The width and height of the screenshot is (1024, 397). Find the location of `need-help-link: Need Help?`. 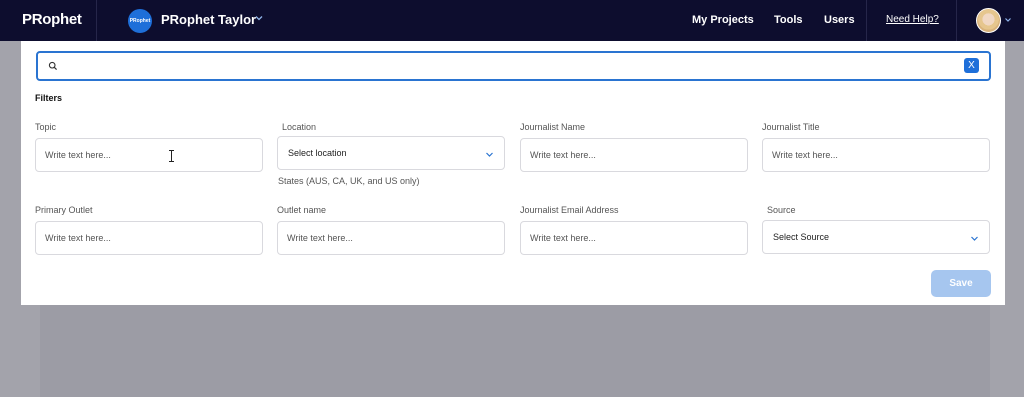

need-help-link: Need Help? is located at coordinates (912, 19).